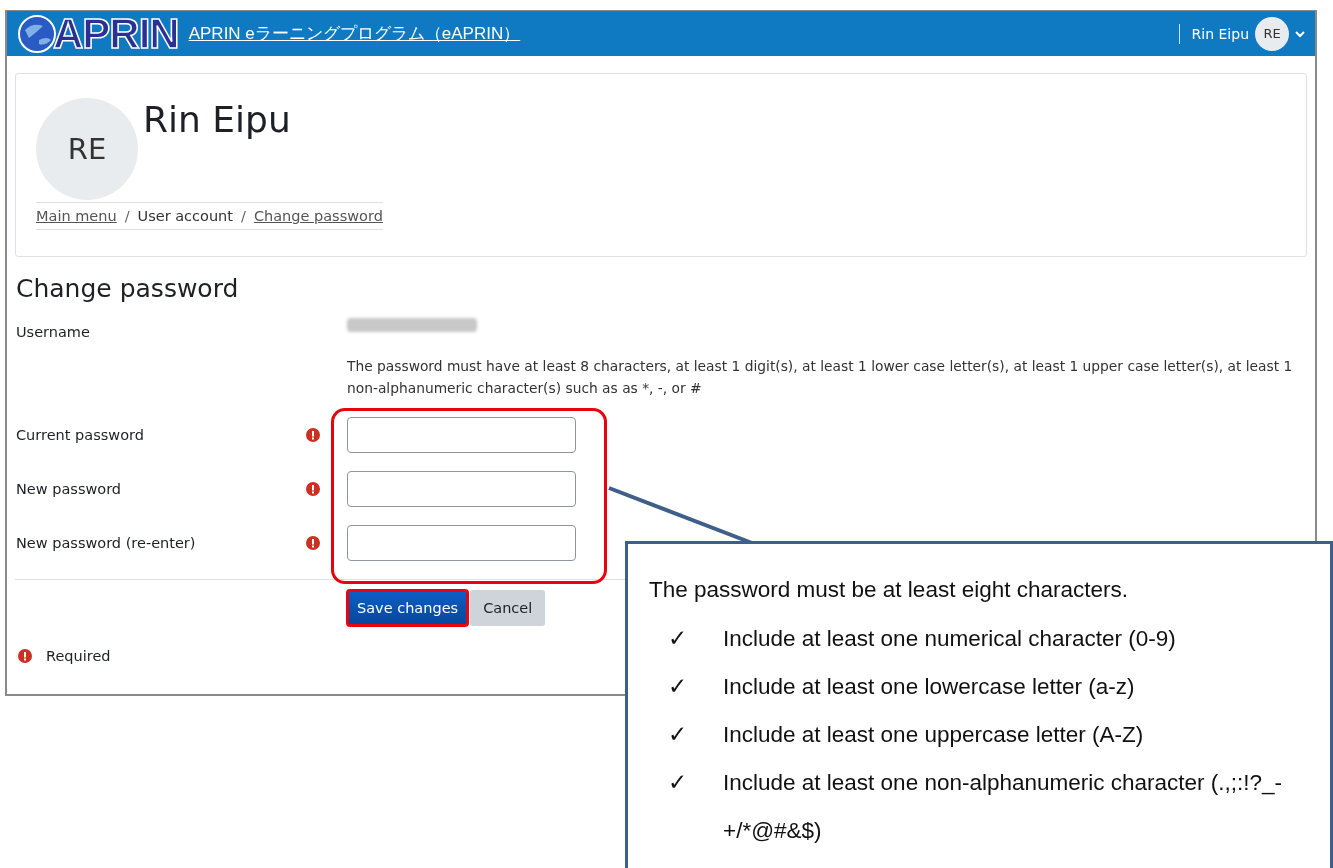 Image resolution: width=1333 pixels, height=868 pixels. Describe the element at coordinates (1272, 33) in the screenshot. I see `user-avatar: RE` at that location.